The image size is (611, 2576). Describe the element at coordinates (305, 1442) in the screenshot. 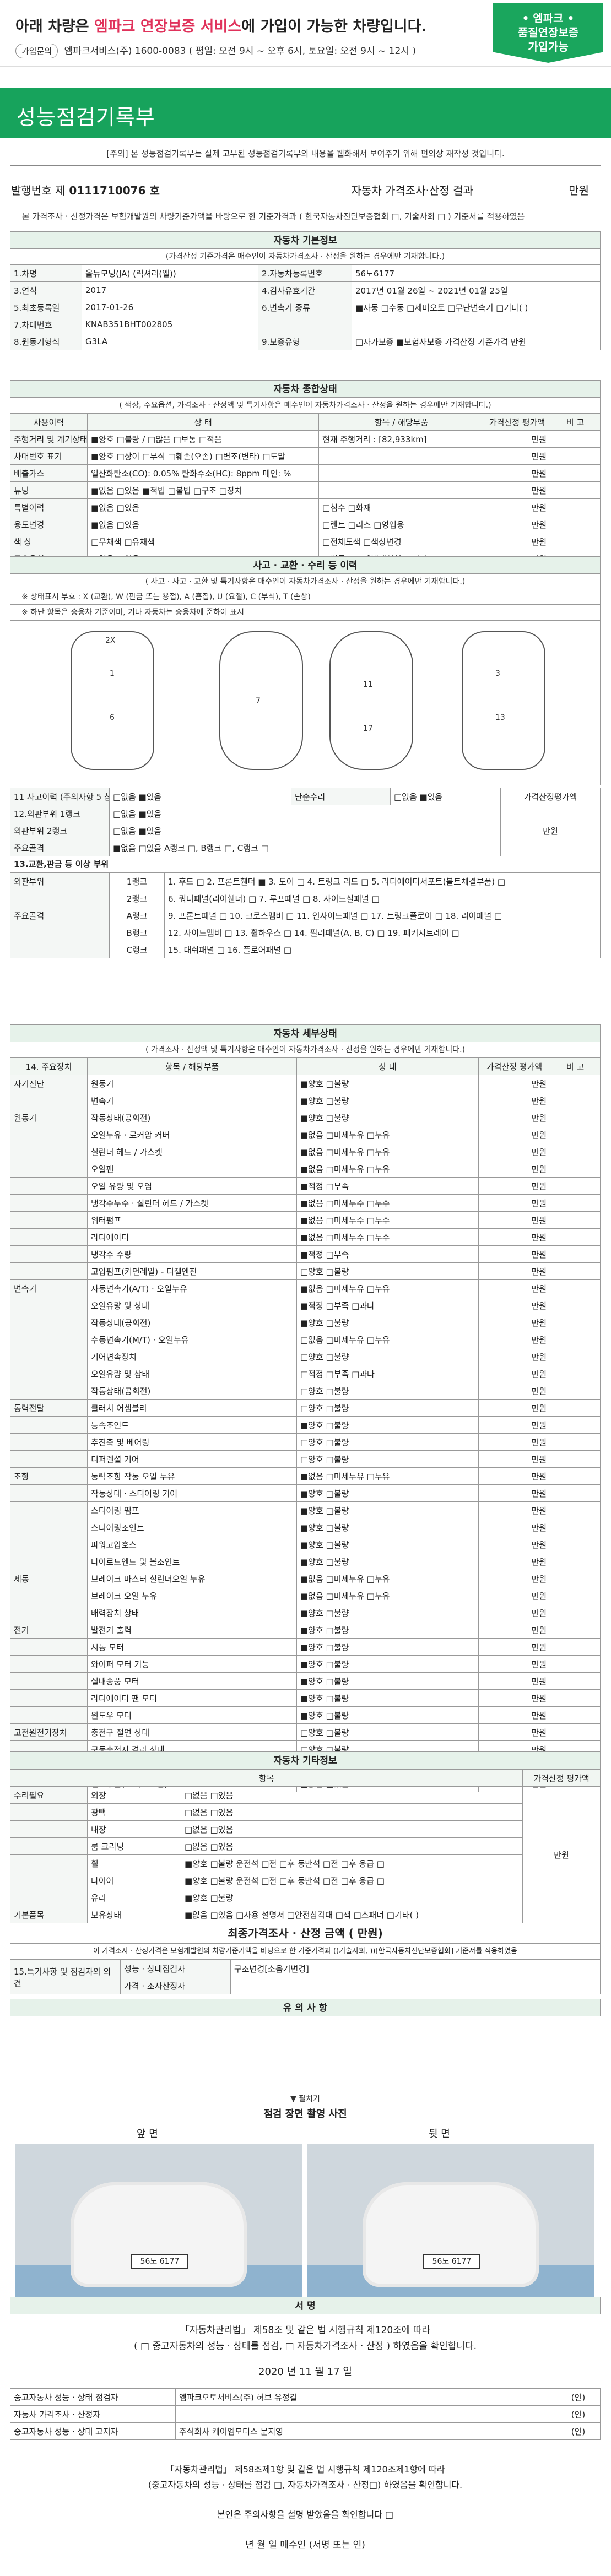

I see `table-row: 추진축 및 베어링 □양호 □불량 만원` at that location.